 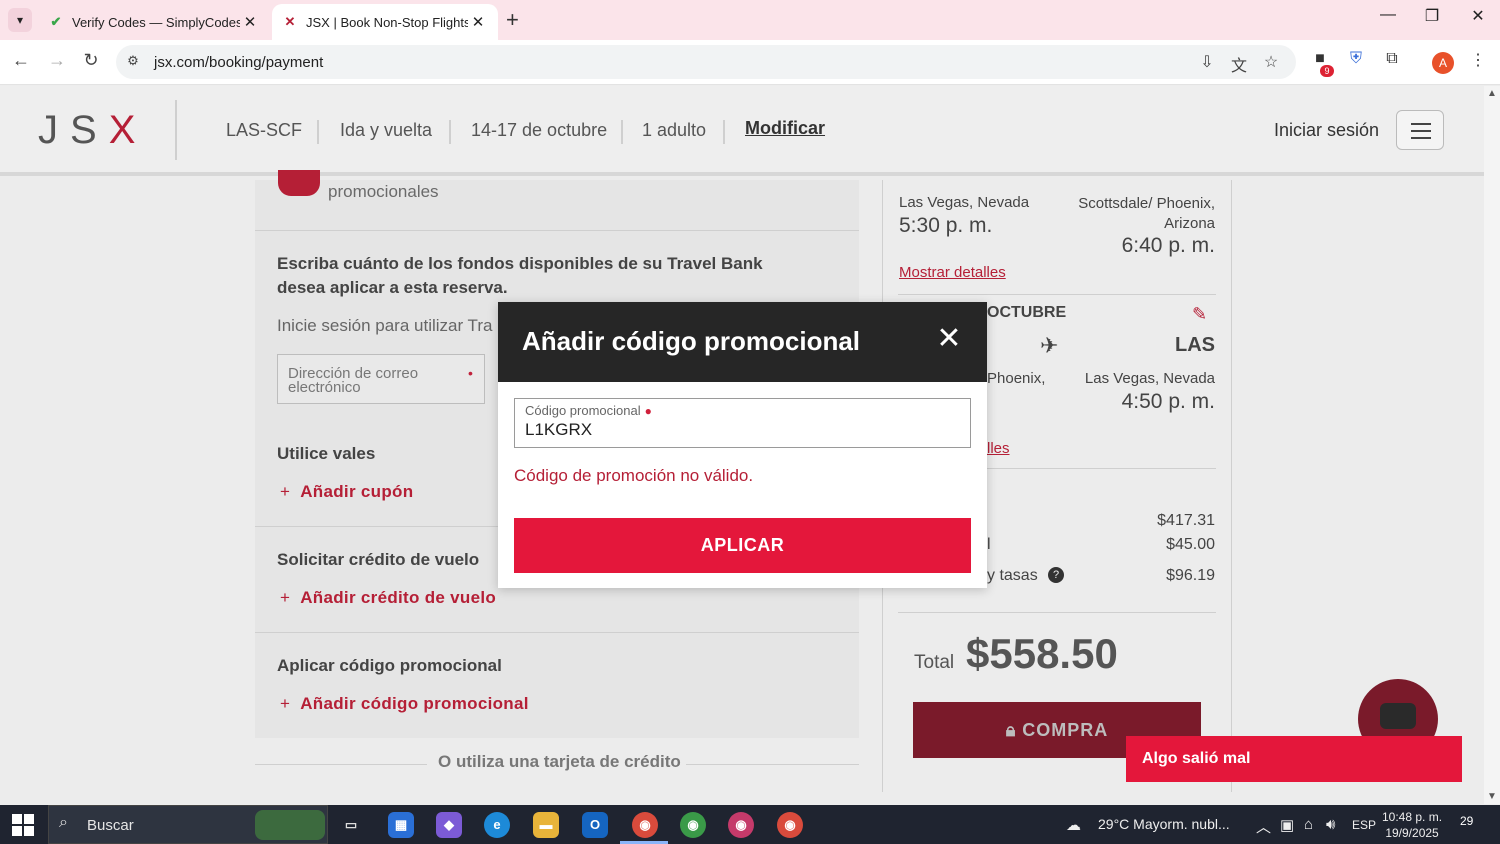 I want to click on hamburger-menu-button, so click(x=1420, y=130).